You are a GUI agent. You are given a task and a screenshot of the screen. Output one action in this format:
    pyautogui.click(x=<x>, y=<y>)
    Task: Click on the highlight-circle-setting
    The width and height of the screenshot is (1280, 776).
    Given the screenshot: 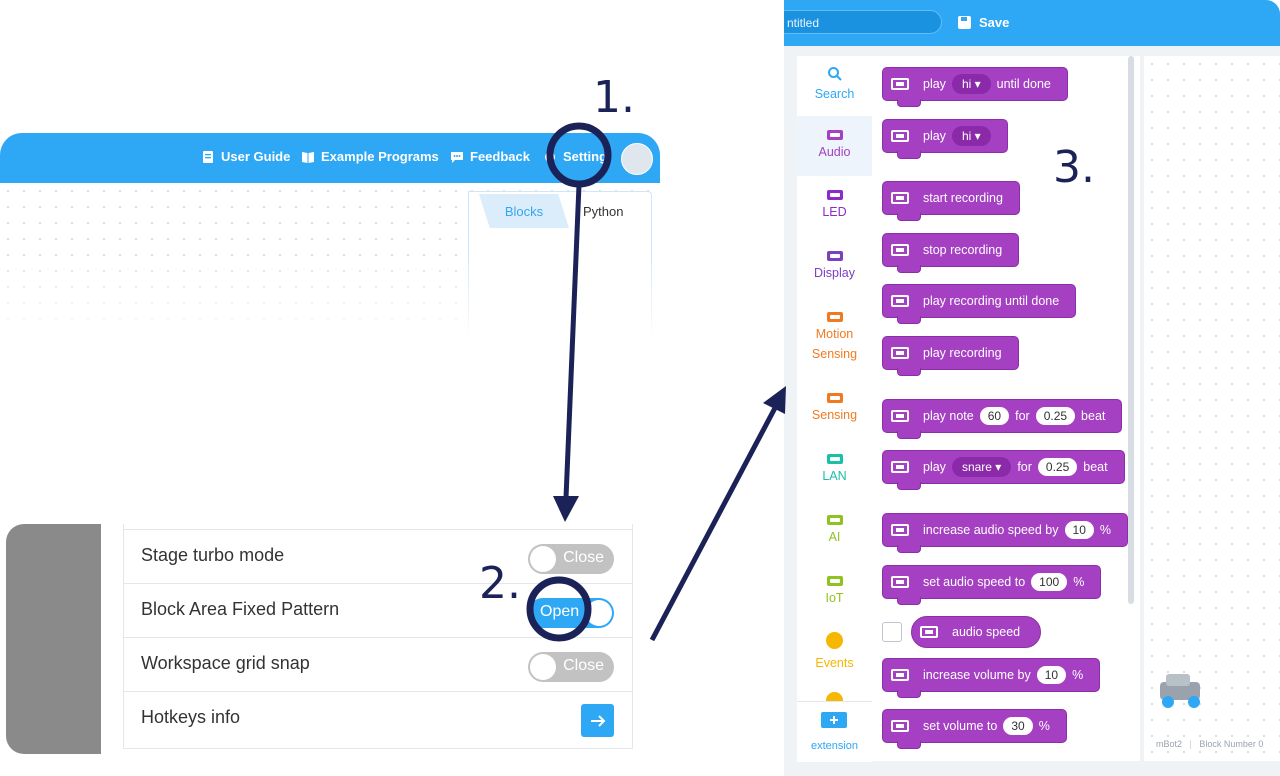 What is the action you would take?
    pyautogui.click(x=579, y=155)
    